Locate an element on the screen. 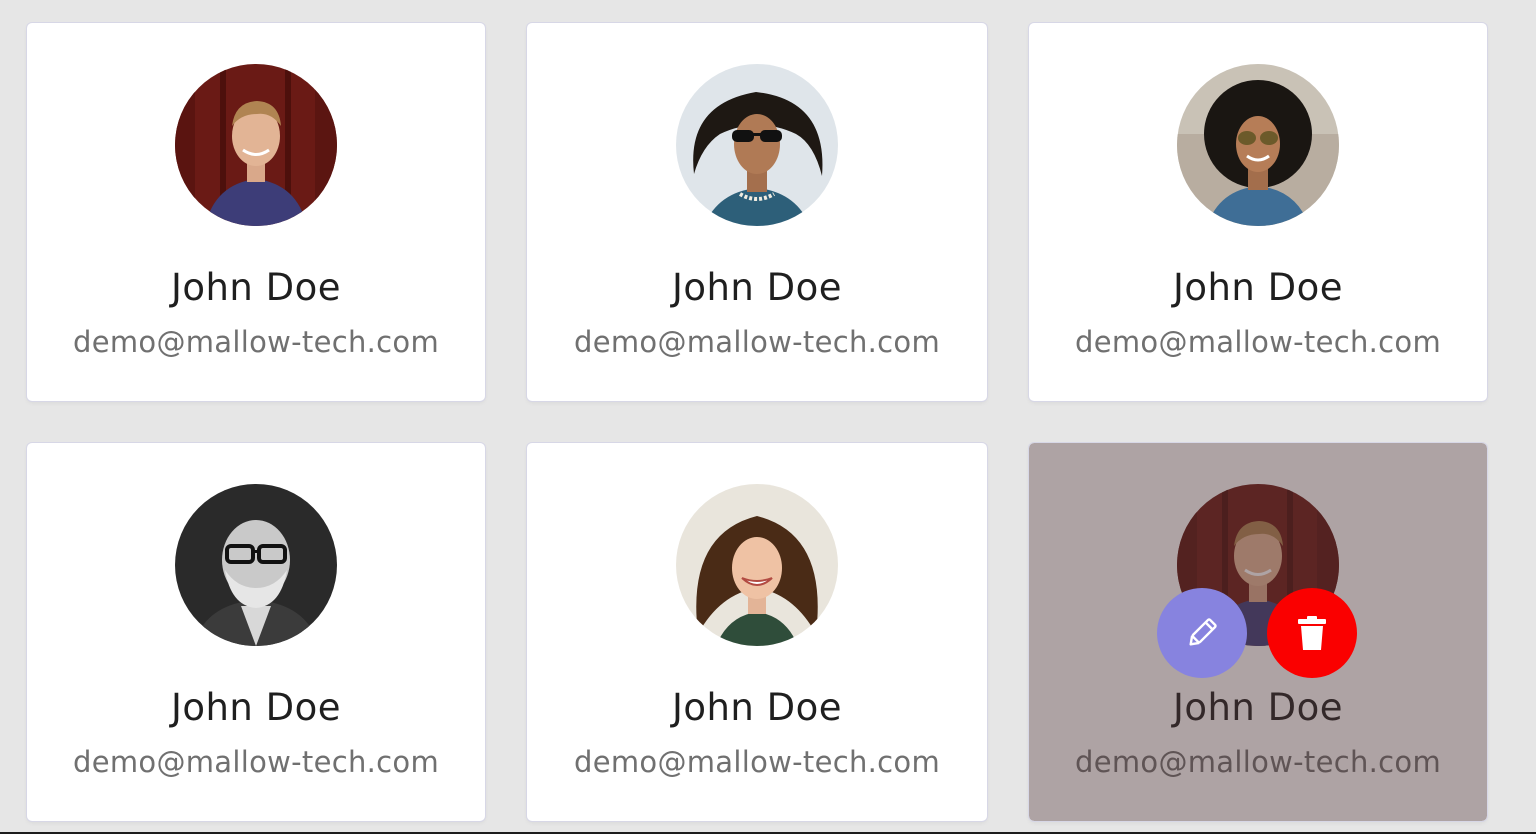 This screenshot has height=834, width=1536. user-card-hovered: John Doe demo@mallow-tech.com is located at coordinates (1258, 632).